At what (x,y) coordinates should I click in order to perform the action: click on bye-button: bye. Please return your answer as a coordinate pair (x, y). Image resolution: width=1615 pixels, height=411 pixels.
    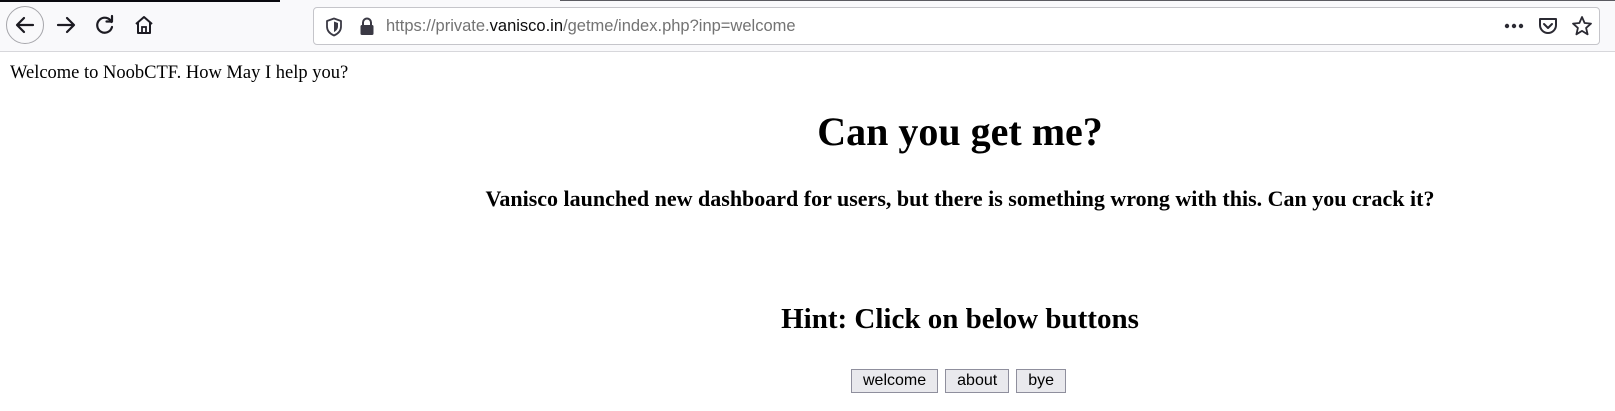
    Looking at the image, I should click on (1041, 381).